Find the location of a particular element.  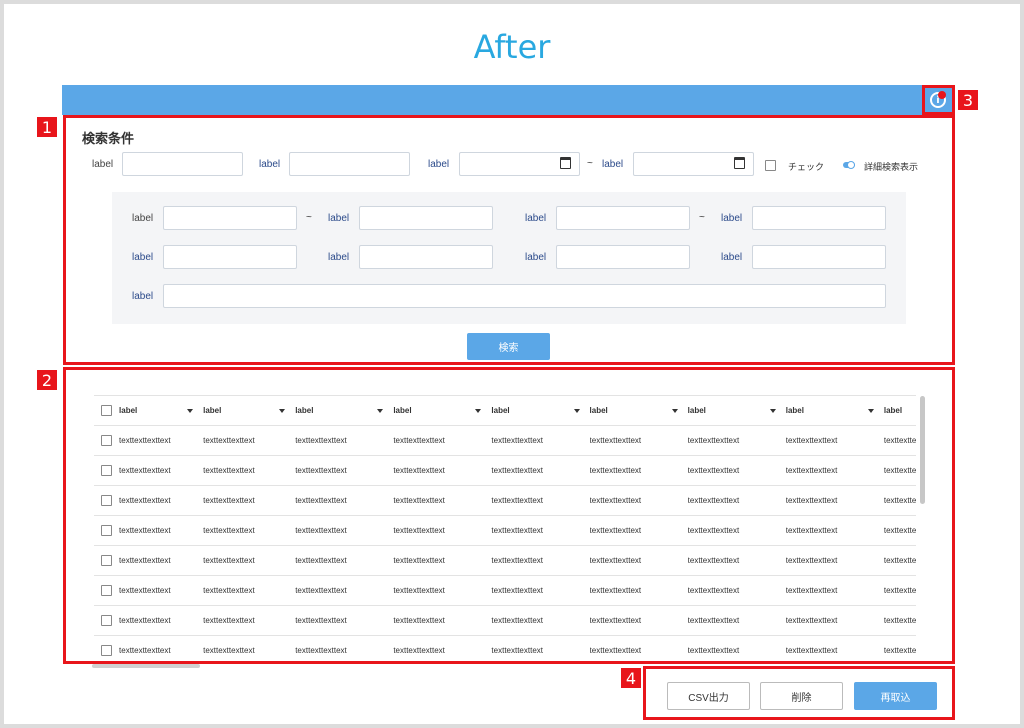

annotation-marker: 2 is located at coordinates (47, 380).